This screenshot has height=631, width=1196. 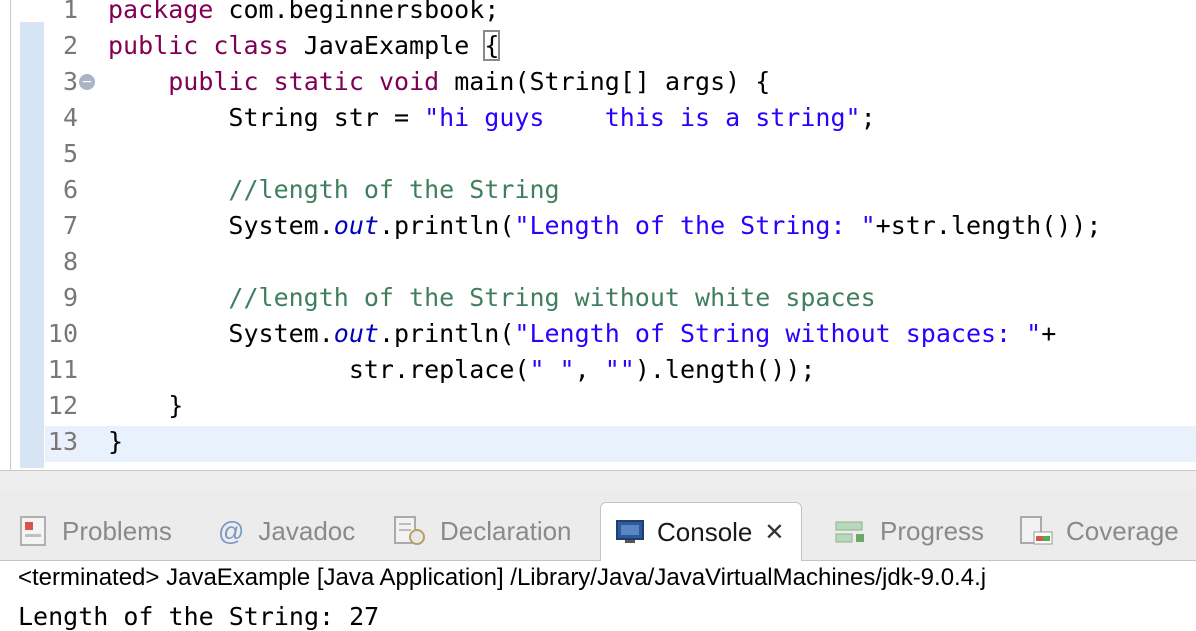 What do you see at coordinates (70, 153) in the screenshot?
I see `line-number: 5` at bounding box center [70, 153].